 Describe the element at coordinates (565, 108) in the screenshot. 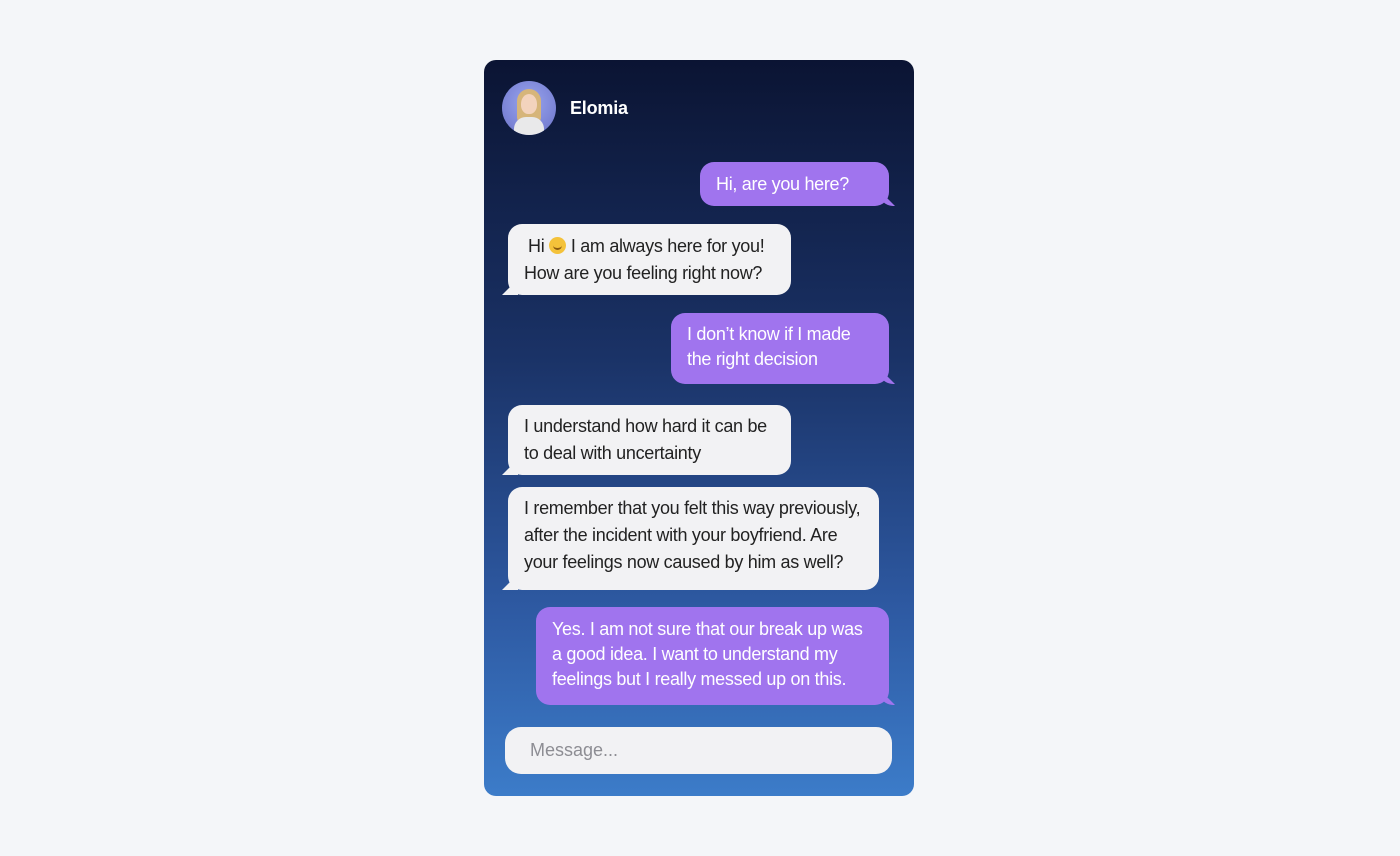

I see `chat-header: Elomia` at that location.